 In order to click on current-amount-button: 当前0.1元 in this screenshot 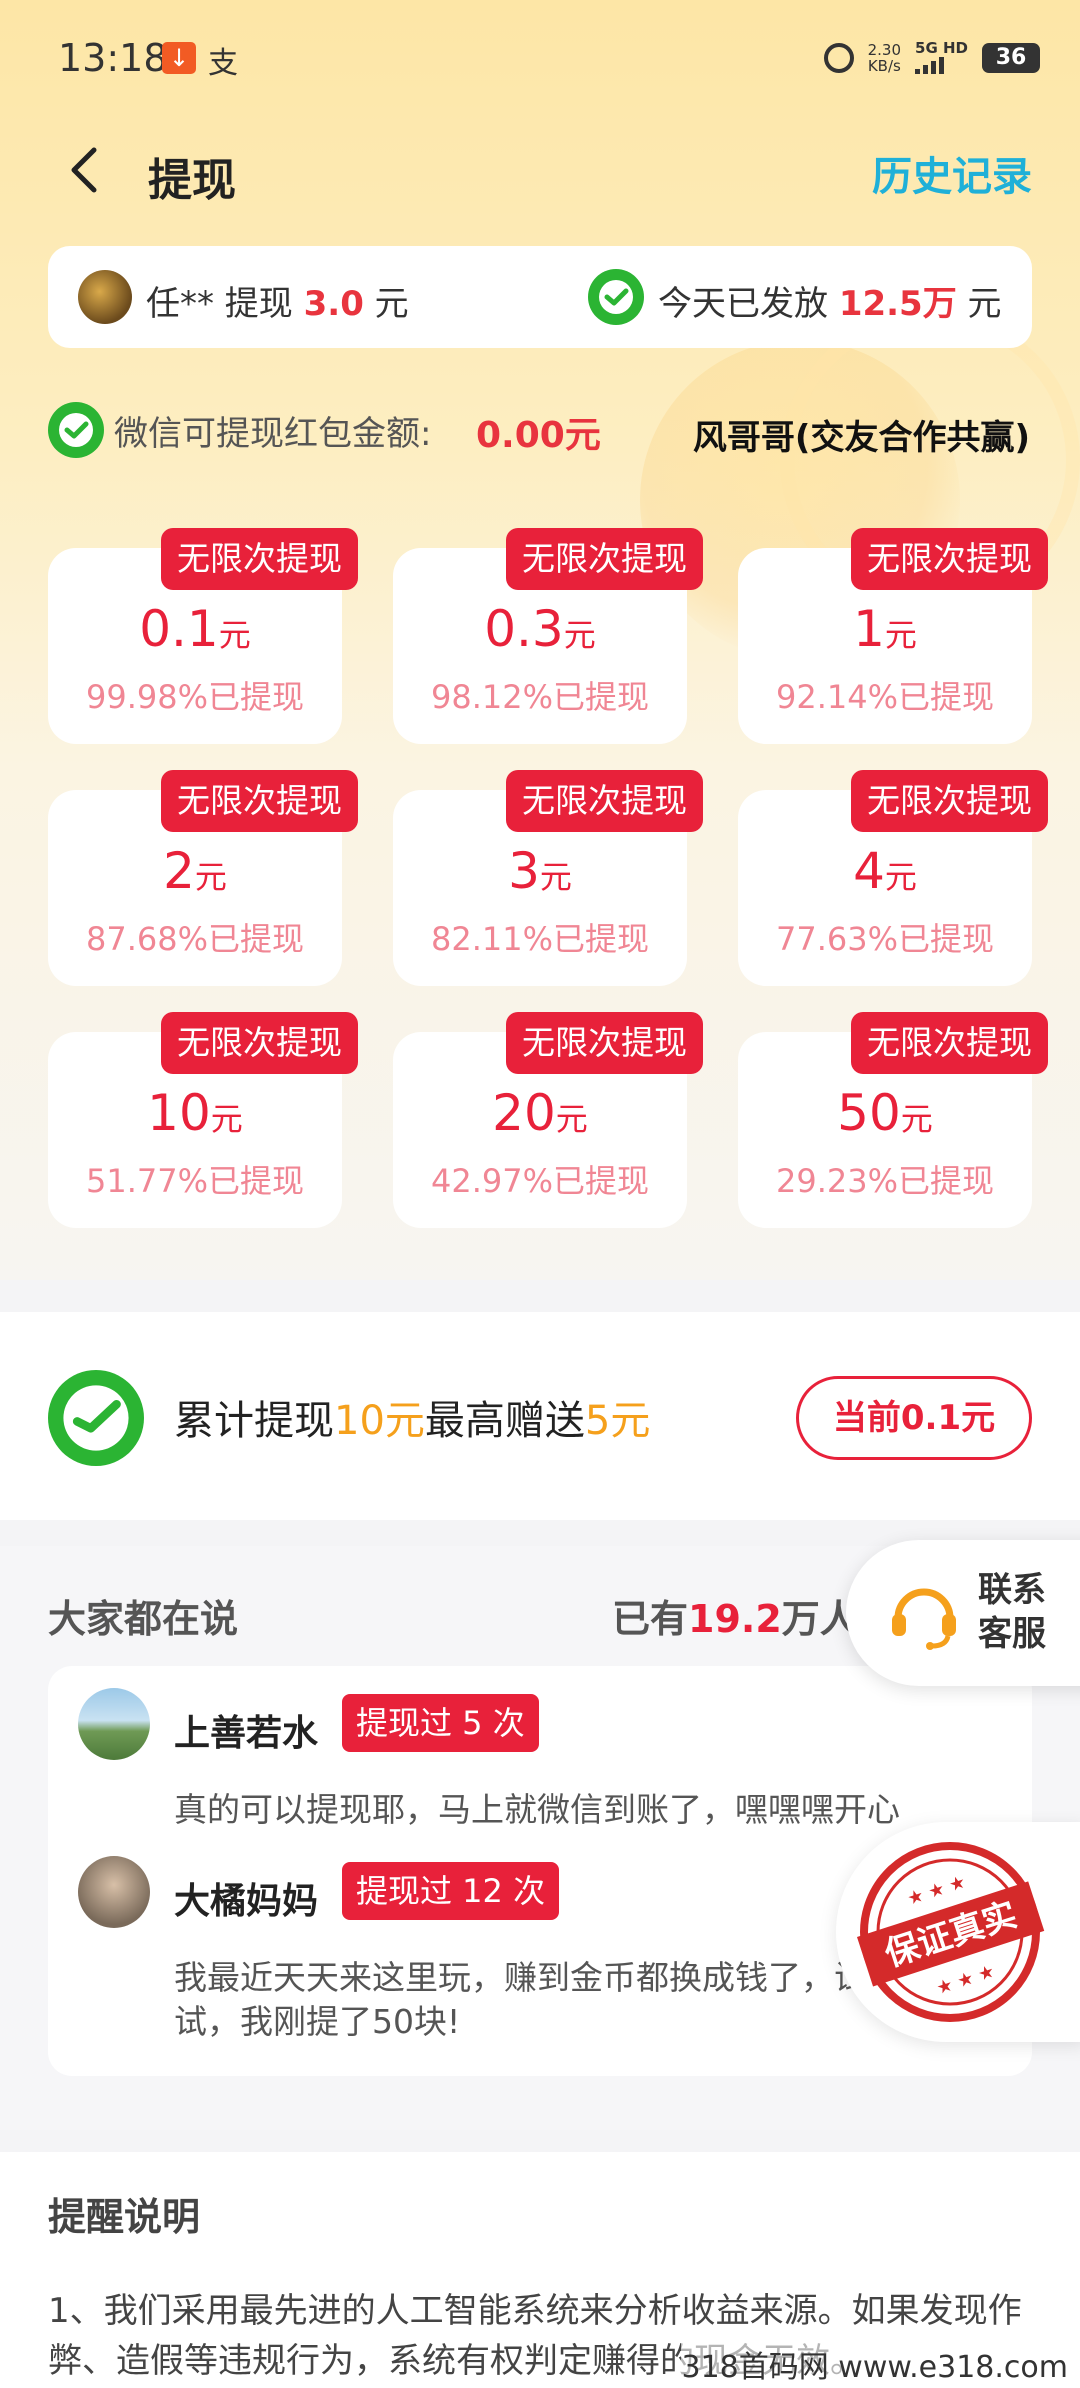, I will do `click(914, 1418)`.